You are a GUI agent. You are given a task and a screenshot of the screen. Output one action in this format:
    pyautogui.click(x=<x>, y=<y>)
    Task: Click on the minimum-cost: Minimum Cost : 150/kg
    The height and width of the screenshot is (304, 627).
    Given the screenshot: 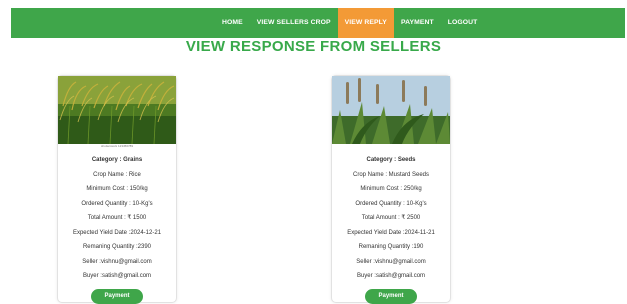 What is the action you would take?
    pyautogui.click(x=117, y=189)
    